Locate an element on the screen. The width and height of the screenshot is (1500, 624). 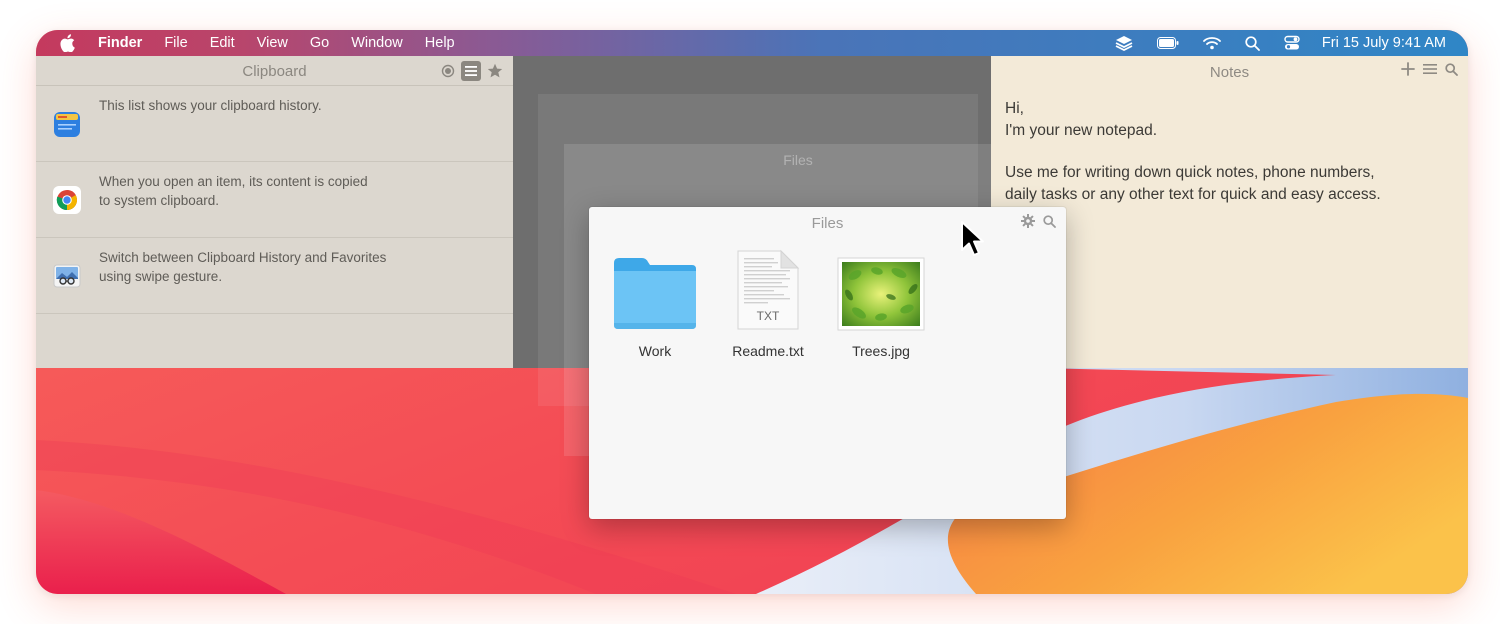
files-controls is located at coordinates (1034, 221).